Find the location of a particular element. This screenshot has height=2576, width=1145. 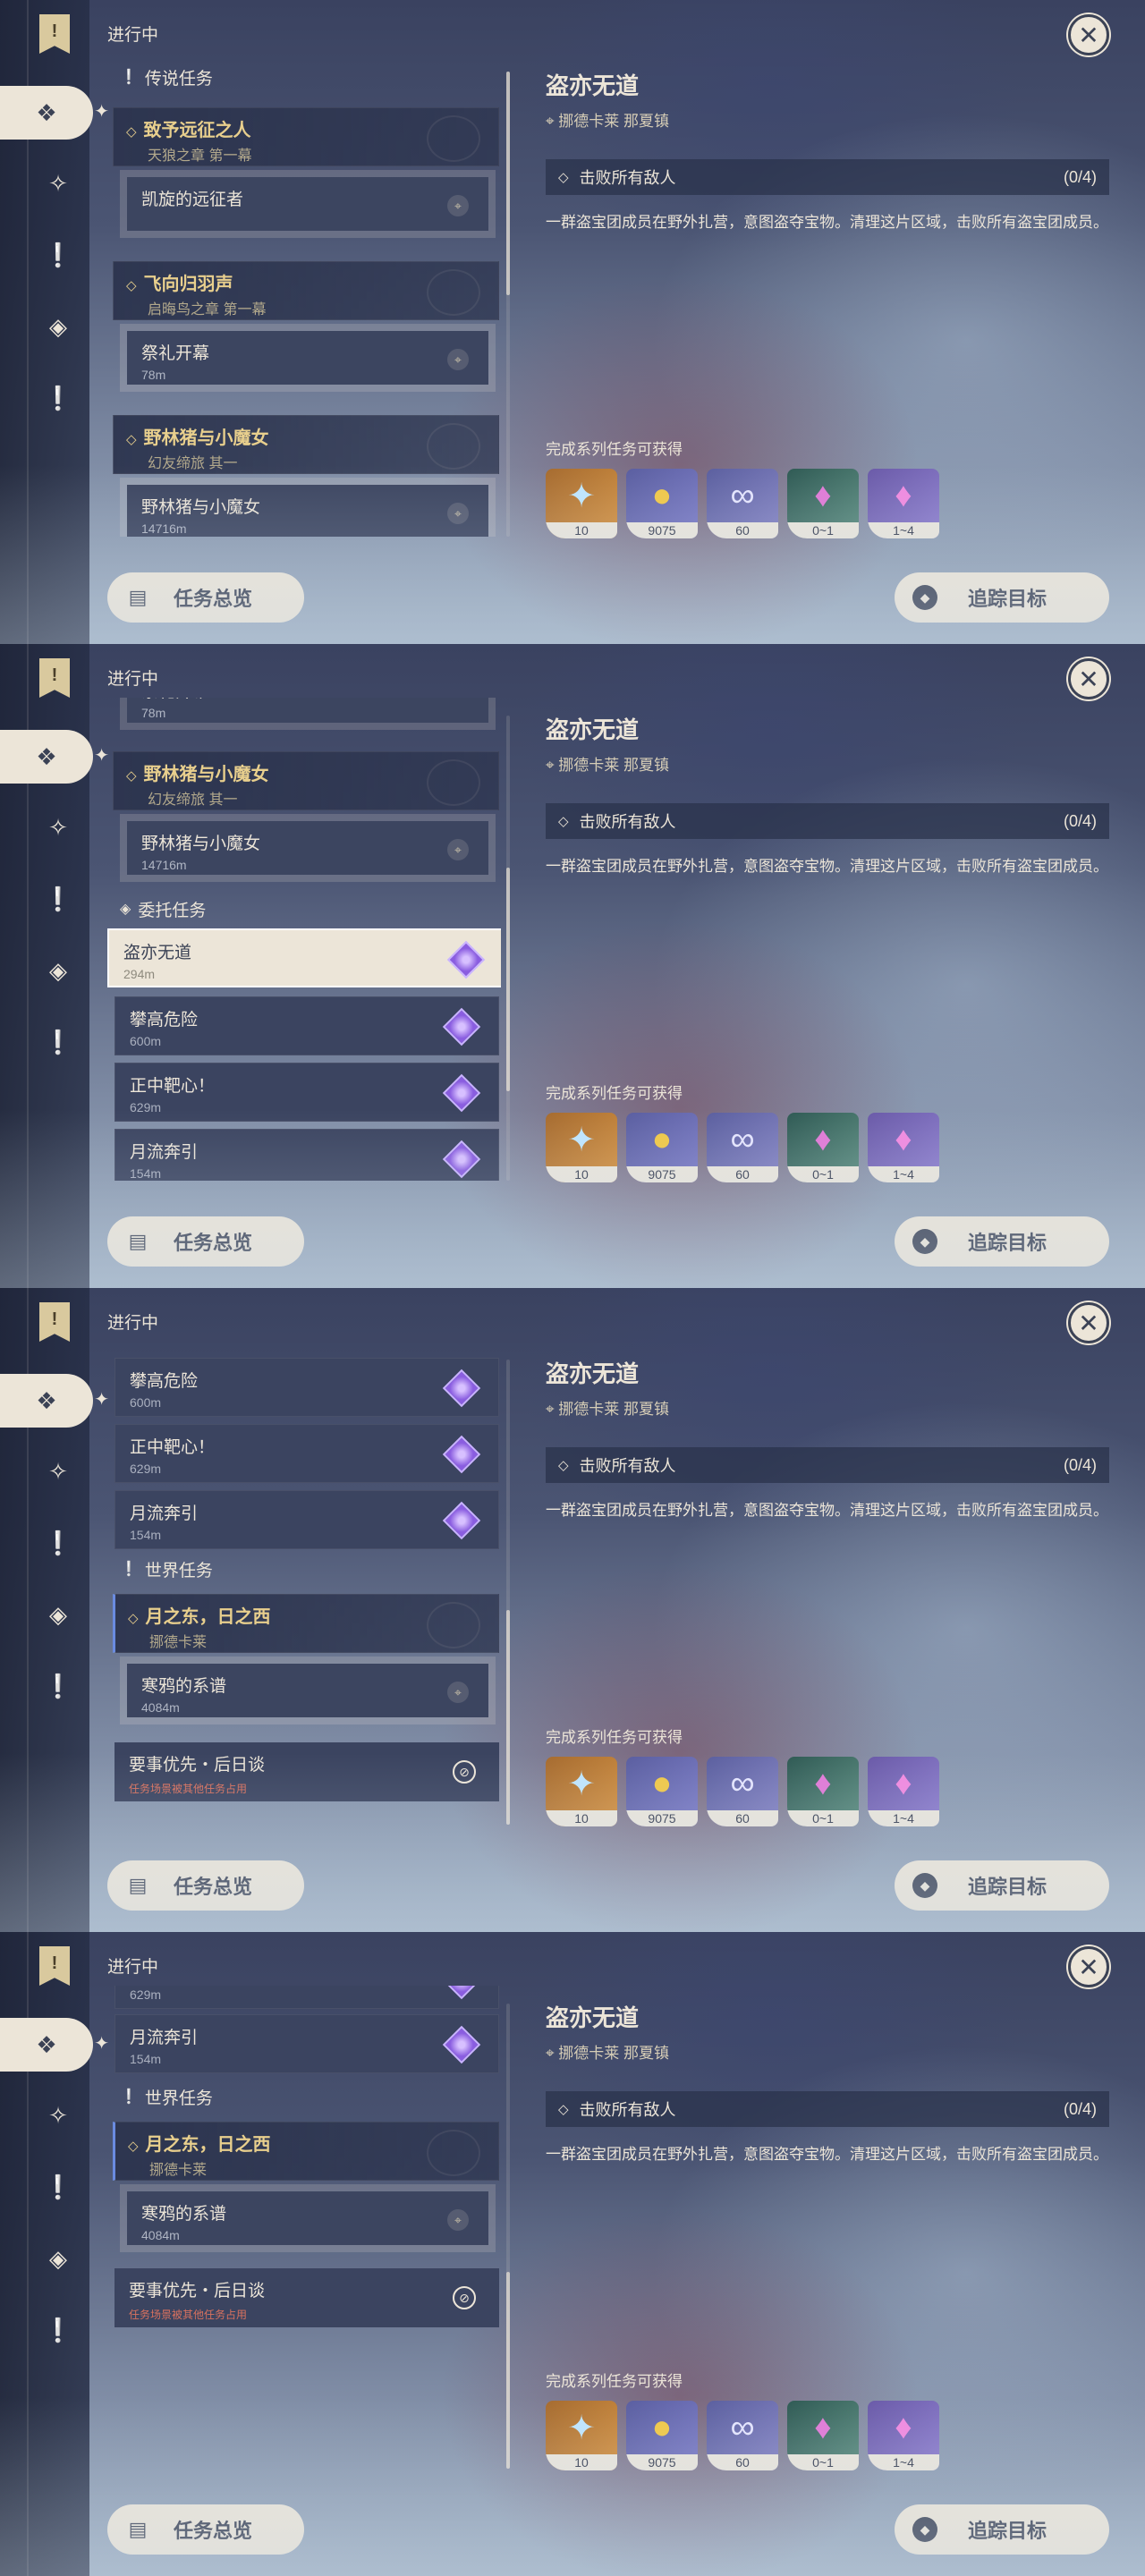

icon-rail: ! ❖ ✧ ❕ ◈ ❕ is located at coordinates (54, 322).